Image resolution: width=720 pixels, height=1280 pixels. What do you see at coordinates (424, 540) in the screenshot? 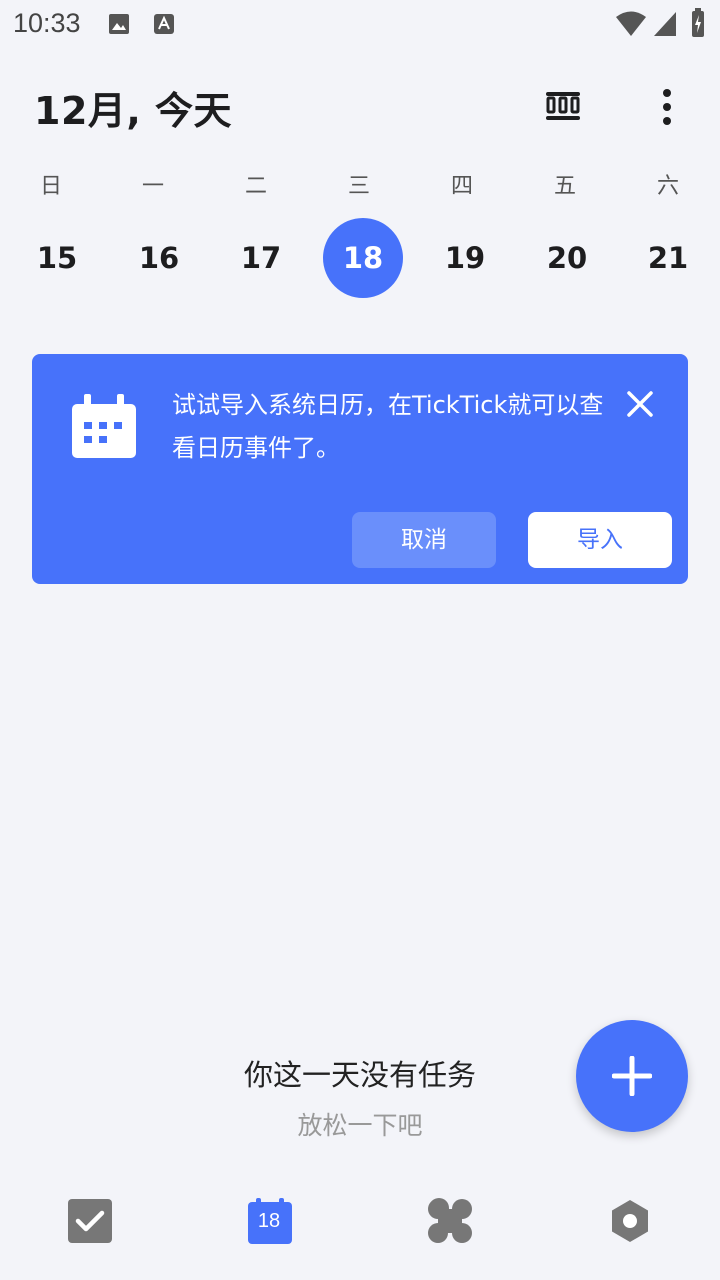
I see `cancel-button: 取消` at bounding box center [424, 540].